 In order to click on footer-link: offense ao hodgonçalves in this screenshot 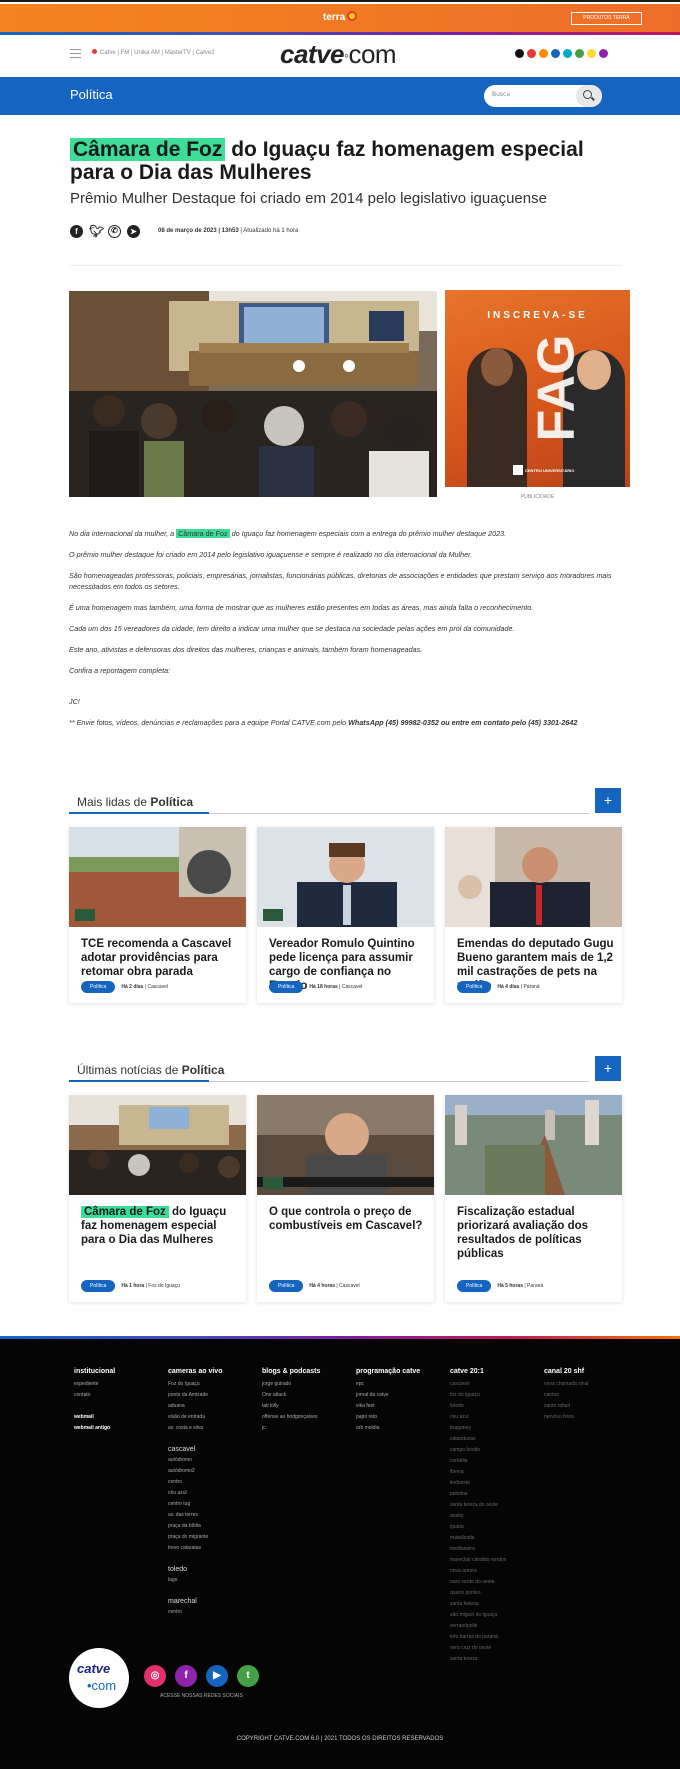, I will do `click(291, 1417)`.